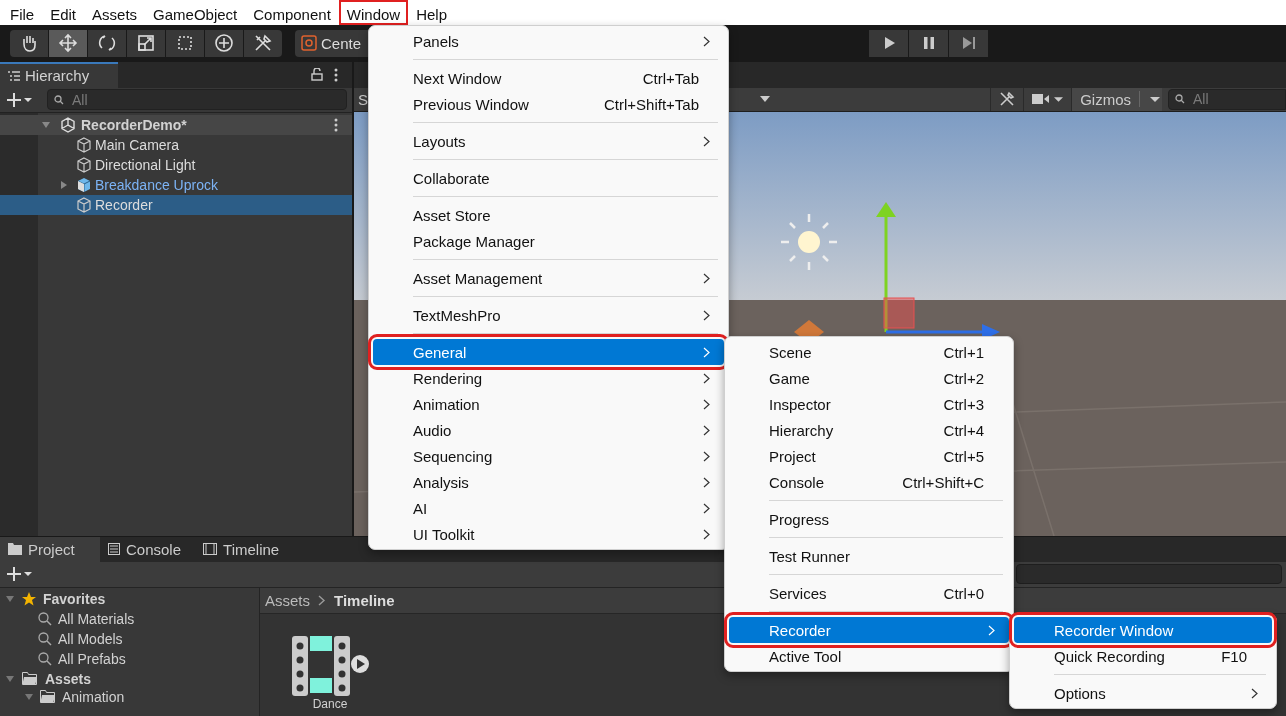  I want to click on unity-logo-icon, so click(68, 124).